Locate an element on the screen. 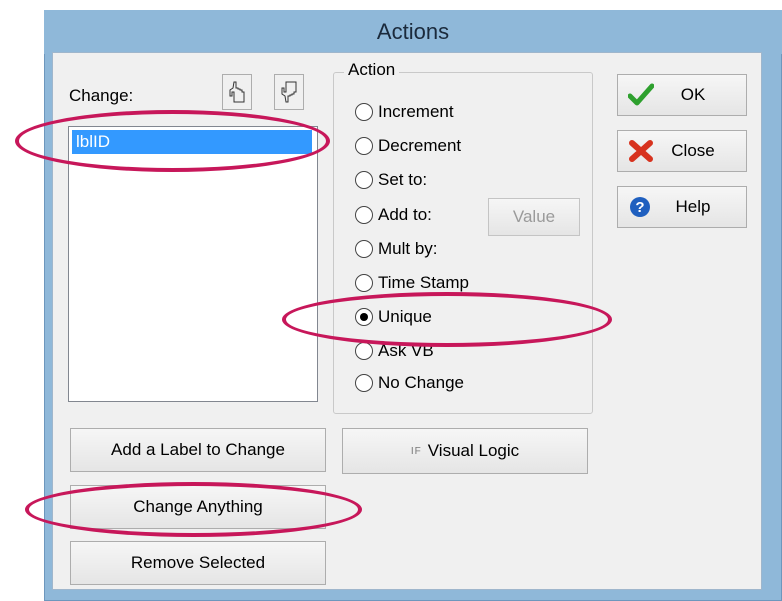 The image size is (782, 601). help-label: Help is located at coordinates (693, 206).